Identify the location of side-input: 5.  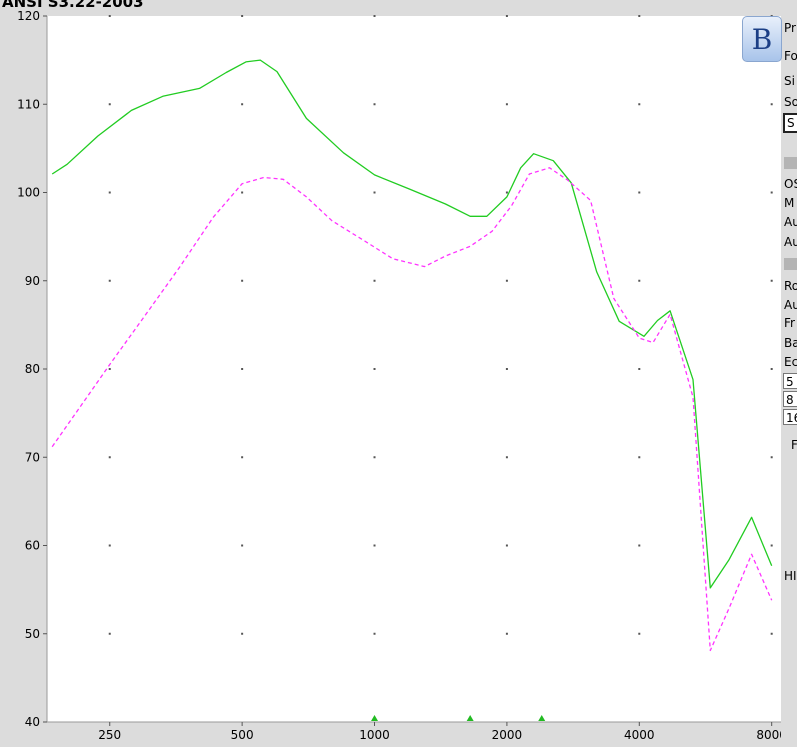
(790, 381).